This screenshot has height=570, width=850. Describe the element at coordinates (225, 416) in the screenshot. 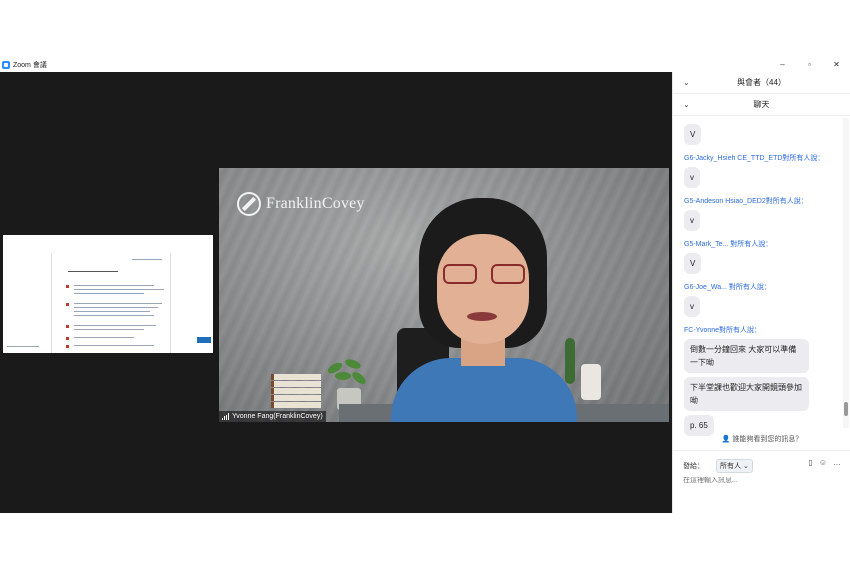

I see `signal-bars-icon` at that location.